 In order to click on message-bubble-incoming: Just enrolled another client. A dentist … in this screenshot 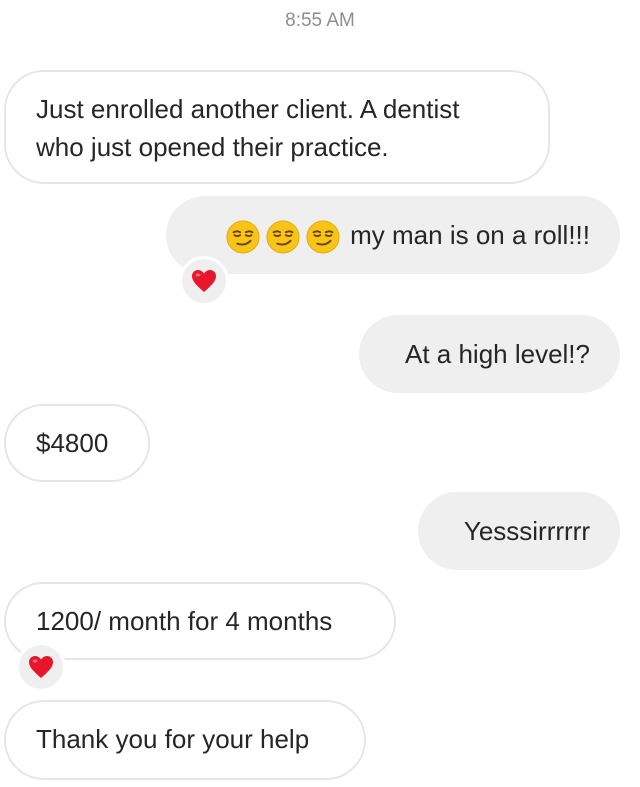, I will do `click(277, 127)`.